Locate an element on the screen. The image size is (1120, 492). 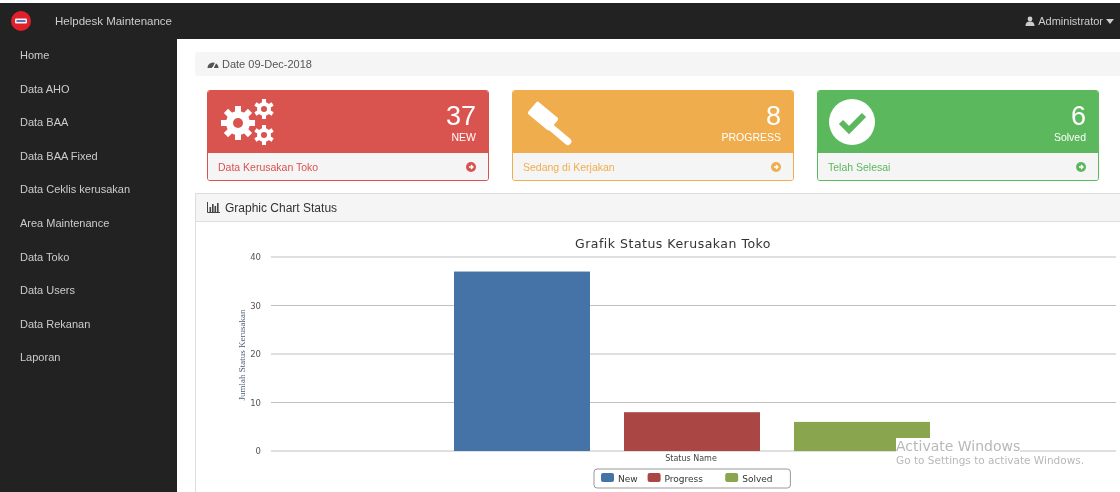
app-title: Helpdesk Maintenance is located at coordinates (113, 21).